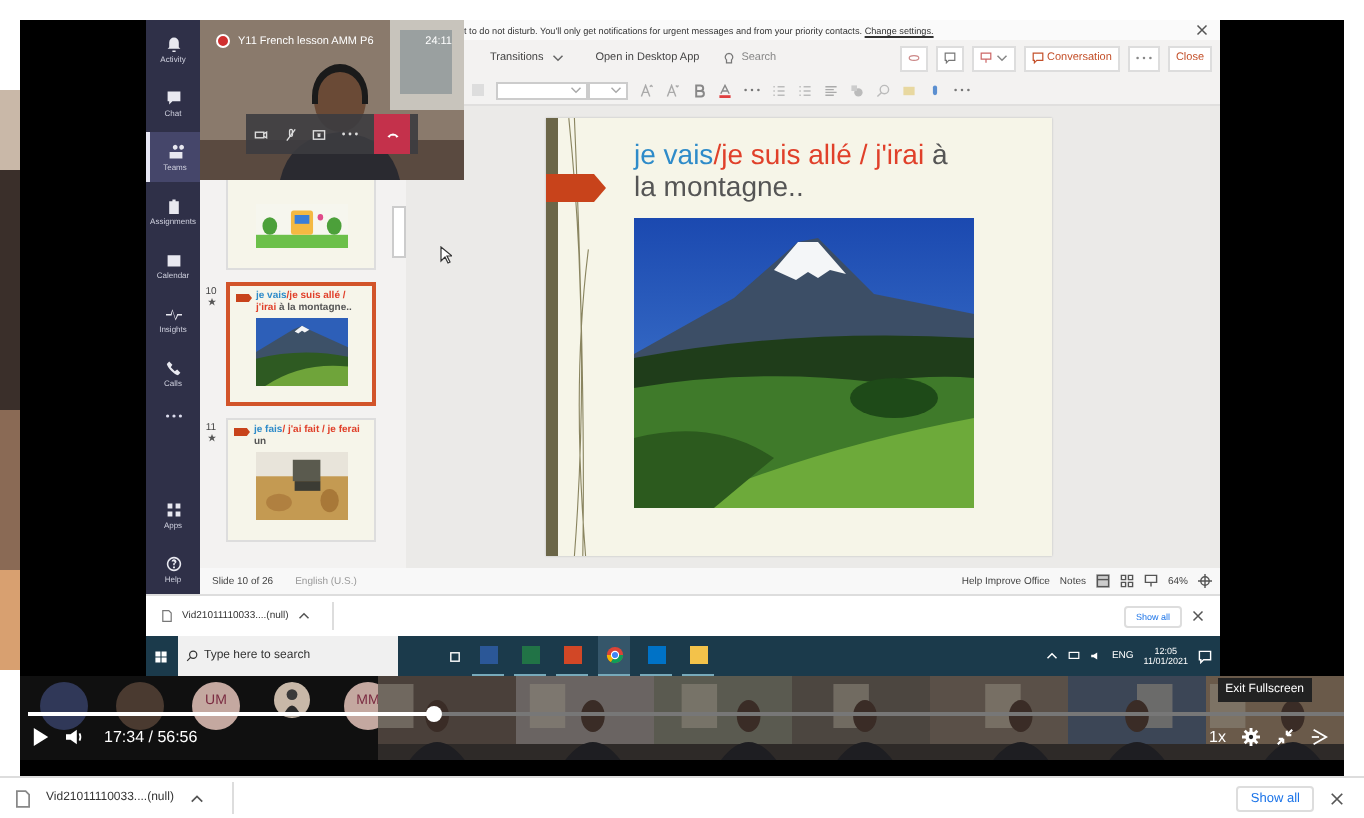 The width and height of the screenshot is (1364, 818). I want to click on share-screen-icon, so click(319, 134).